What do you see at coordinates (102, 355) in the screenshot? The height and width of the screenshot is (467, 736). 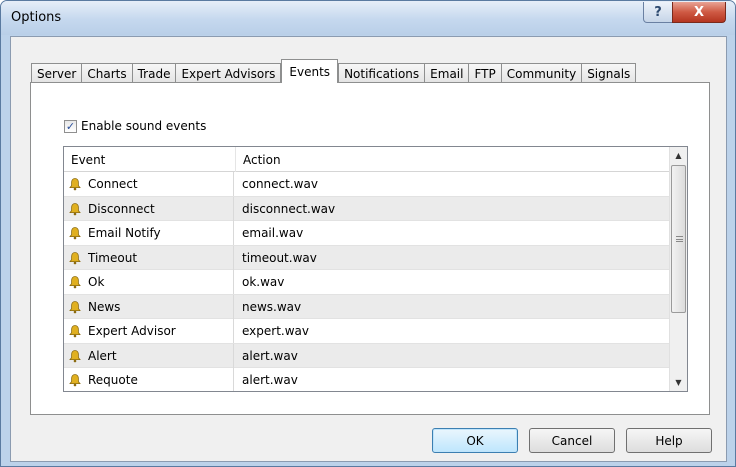 I see `event-name: Alert` at bounding box center [102, 355].